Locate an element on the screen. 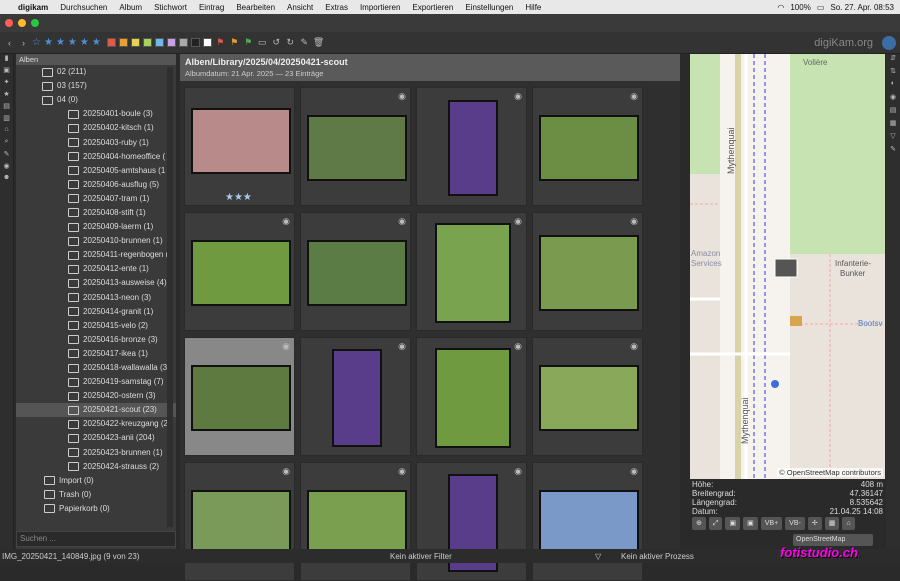  slideshow-icon: ▭ is located at coordinates (262, 42).